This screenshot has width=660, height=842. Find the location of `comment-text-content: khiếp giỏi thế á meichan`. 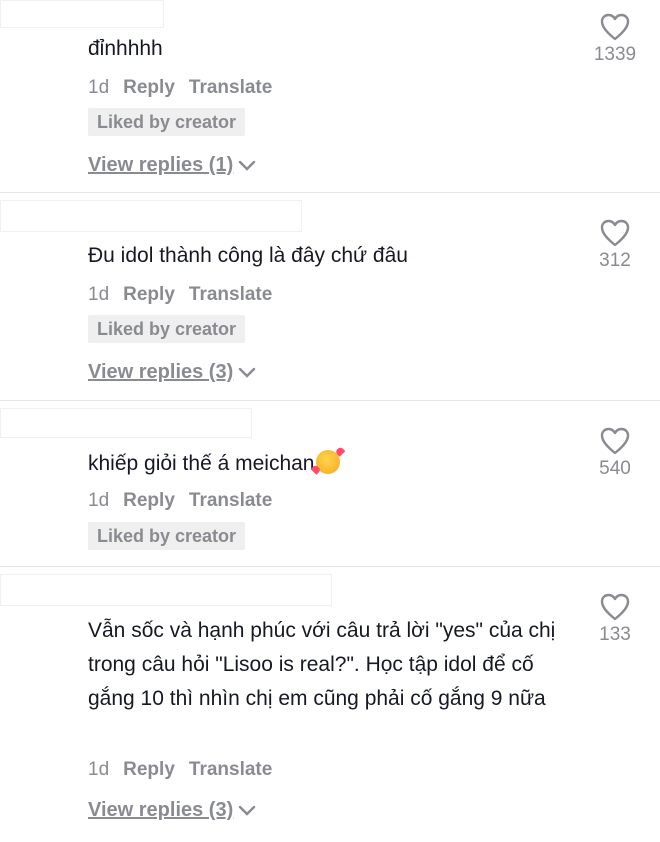

comment-text-content: khiếp giỏi thế á meichan is located at coordinates (201, 463).